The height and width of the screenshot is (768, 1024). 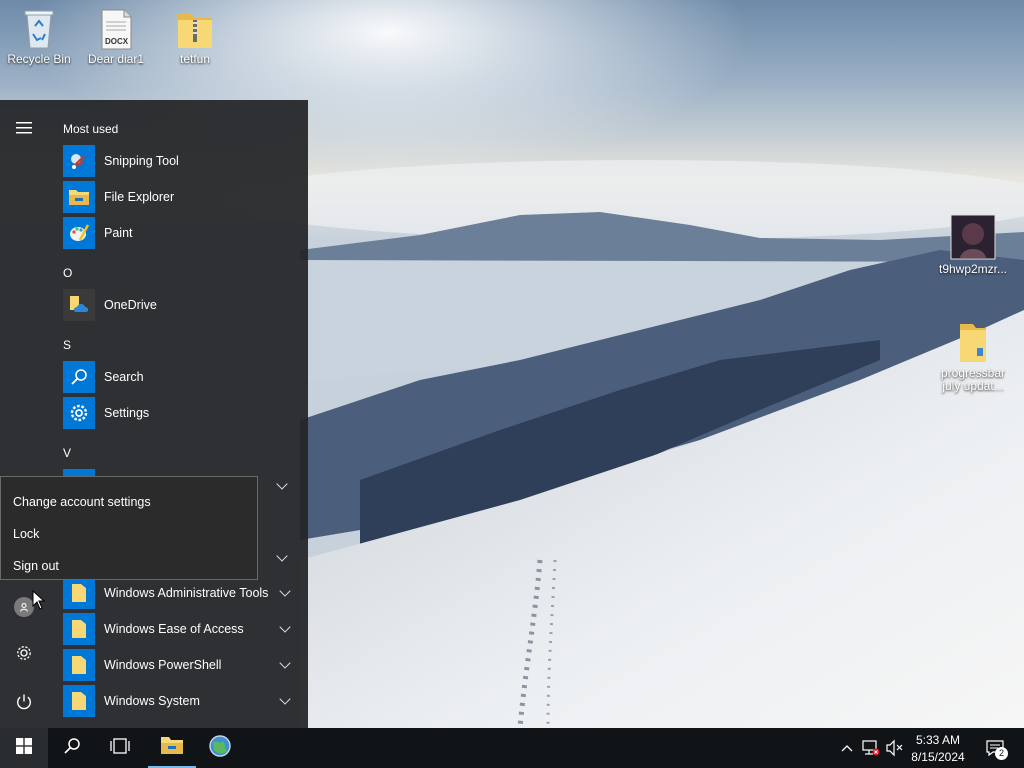 I want to click on app-search: Search, so click(x=183, y=377).